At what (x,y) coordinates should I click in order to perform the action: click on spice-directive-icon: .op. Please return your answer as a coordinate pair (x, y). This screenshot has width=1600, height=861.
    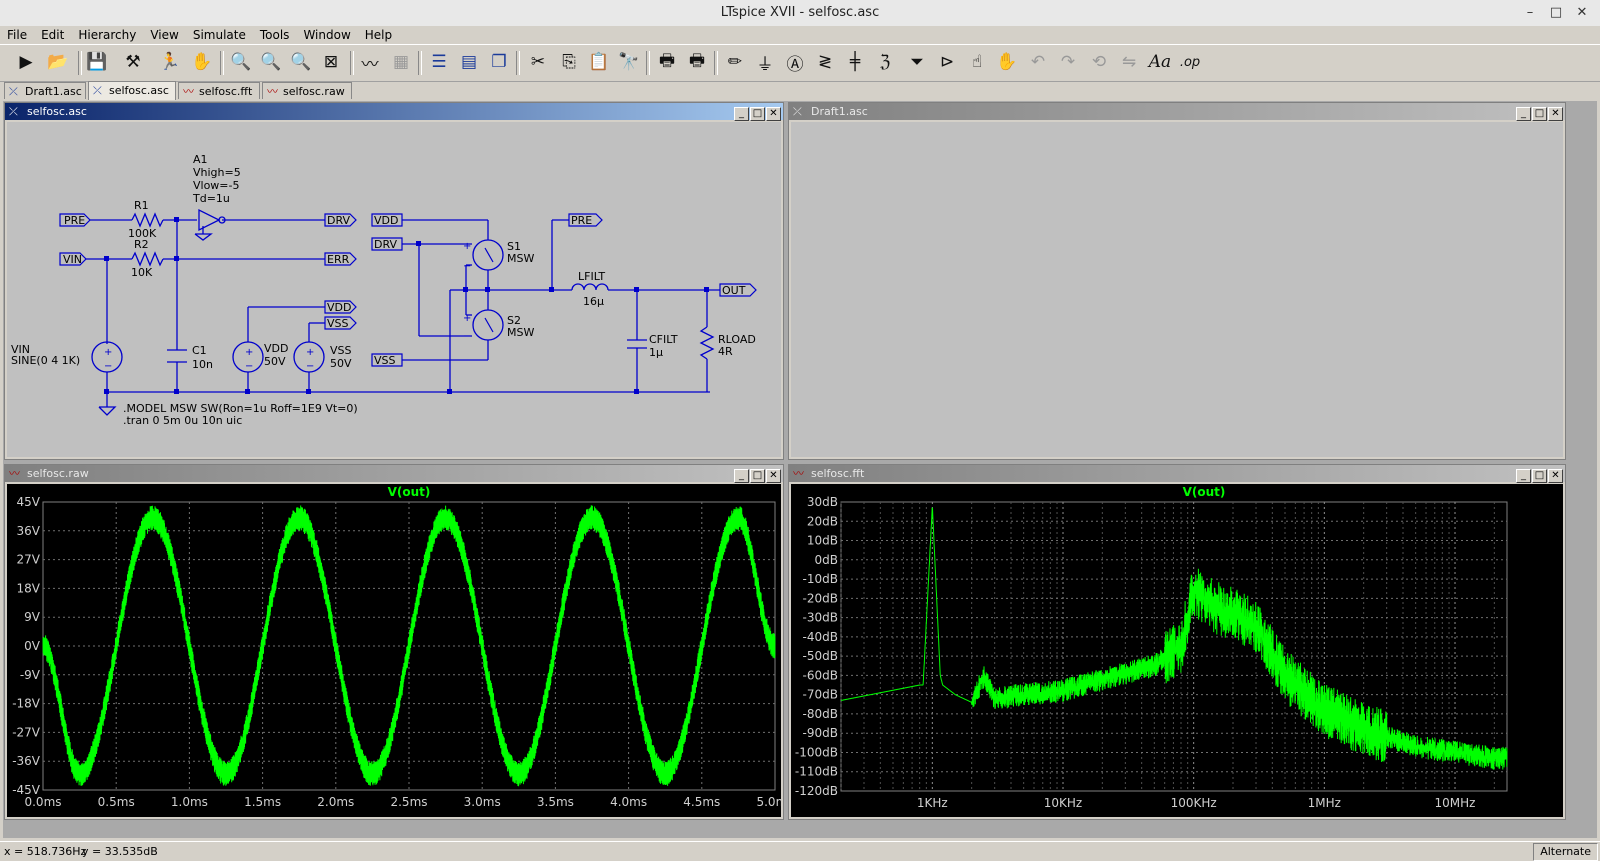
    Looking at the image, I should click on (1190, 62).